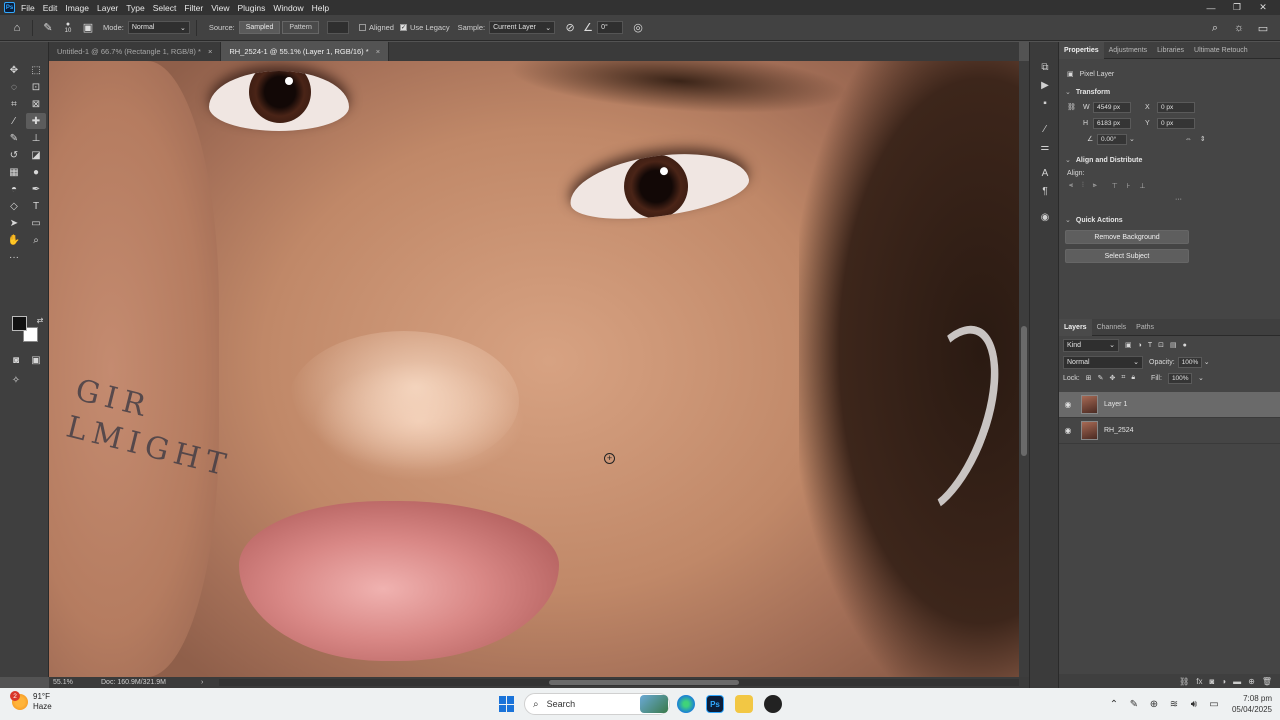  What do you see at coordinates (362, 27) in the screenshot?
I see `aligned-checkbox` at bounding box center [362, 27].